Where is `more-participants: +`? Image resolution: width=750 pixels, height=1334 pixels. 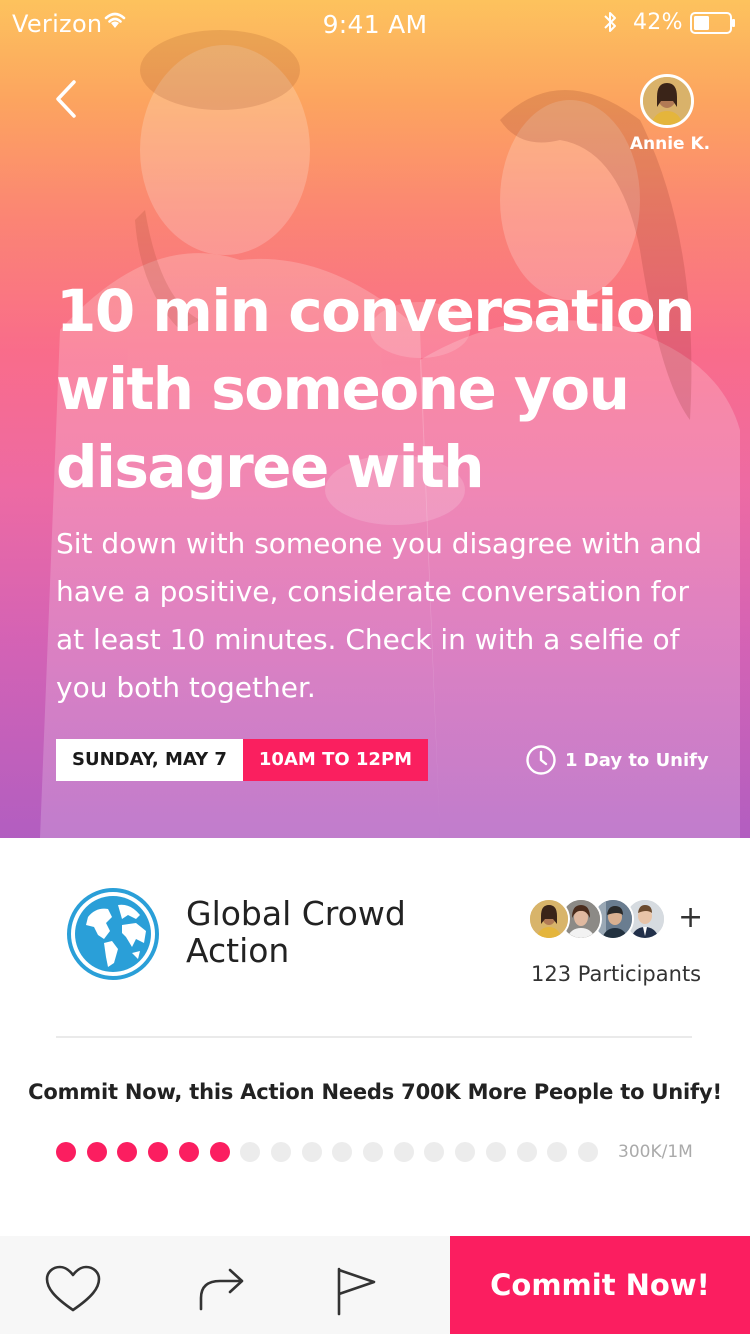
more-participants: + is located at coordinates (690, 918).